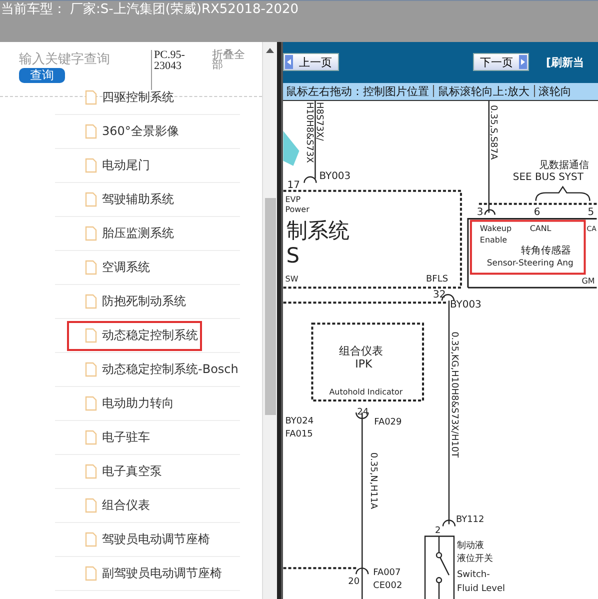  I want to click on diagram-fragment-shape, so click(291, 148).